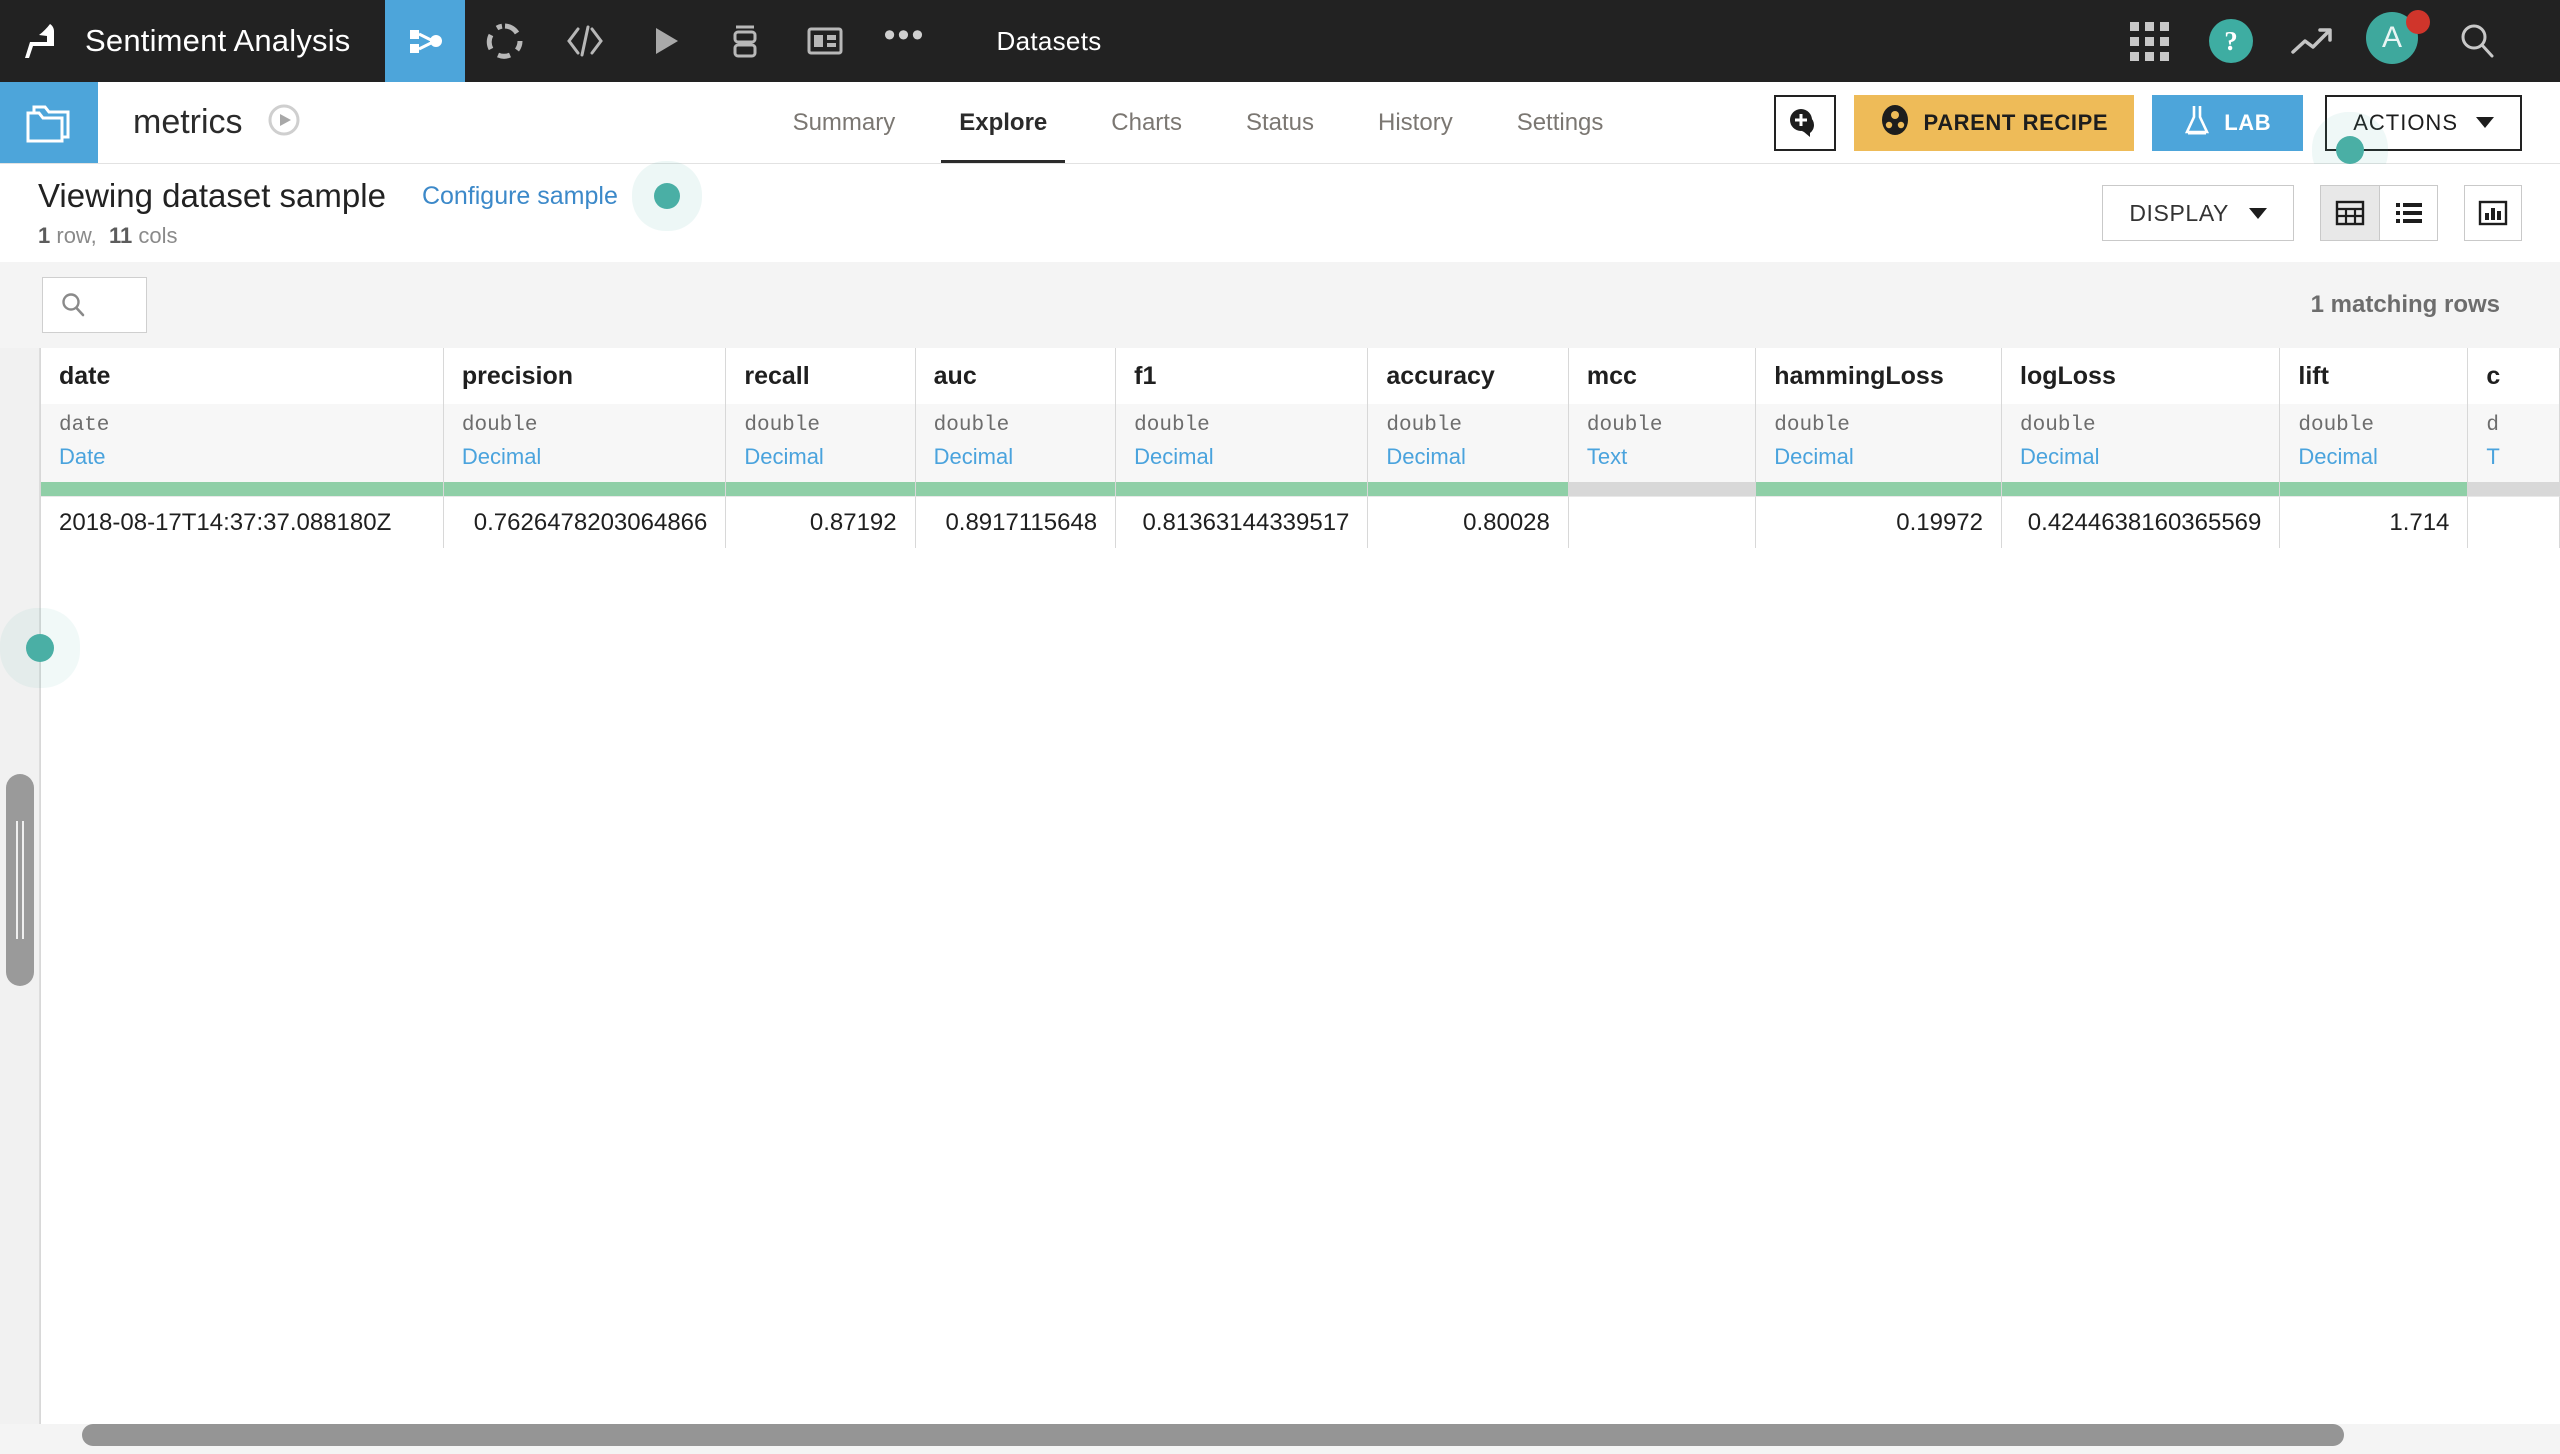  Describe the element at coordinates (2418, 22) in the screenshot. I see `notification-badge` at that location.